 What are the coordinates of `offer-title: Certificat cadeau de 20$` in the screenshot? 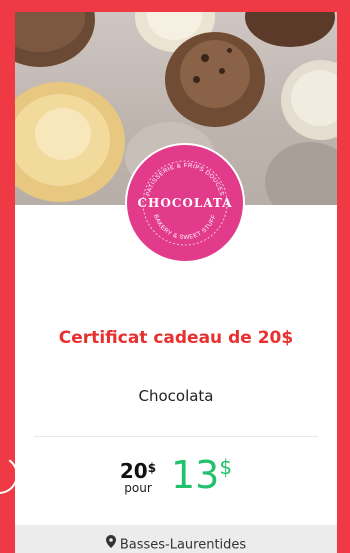 It's located at (176, 338).